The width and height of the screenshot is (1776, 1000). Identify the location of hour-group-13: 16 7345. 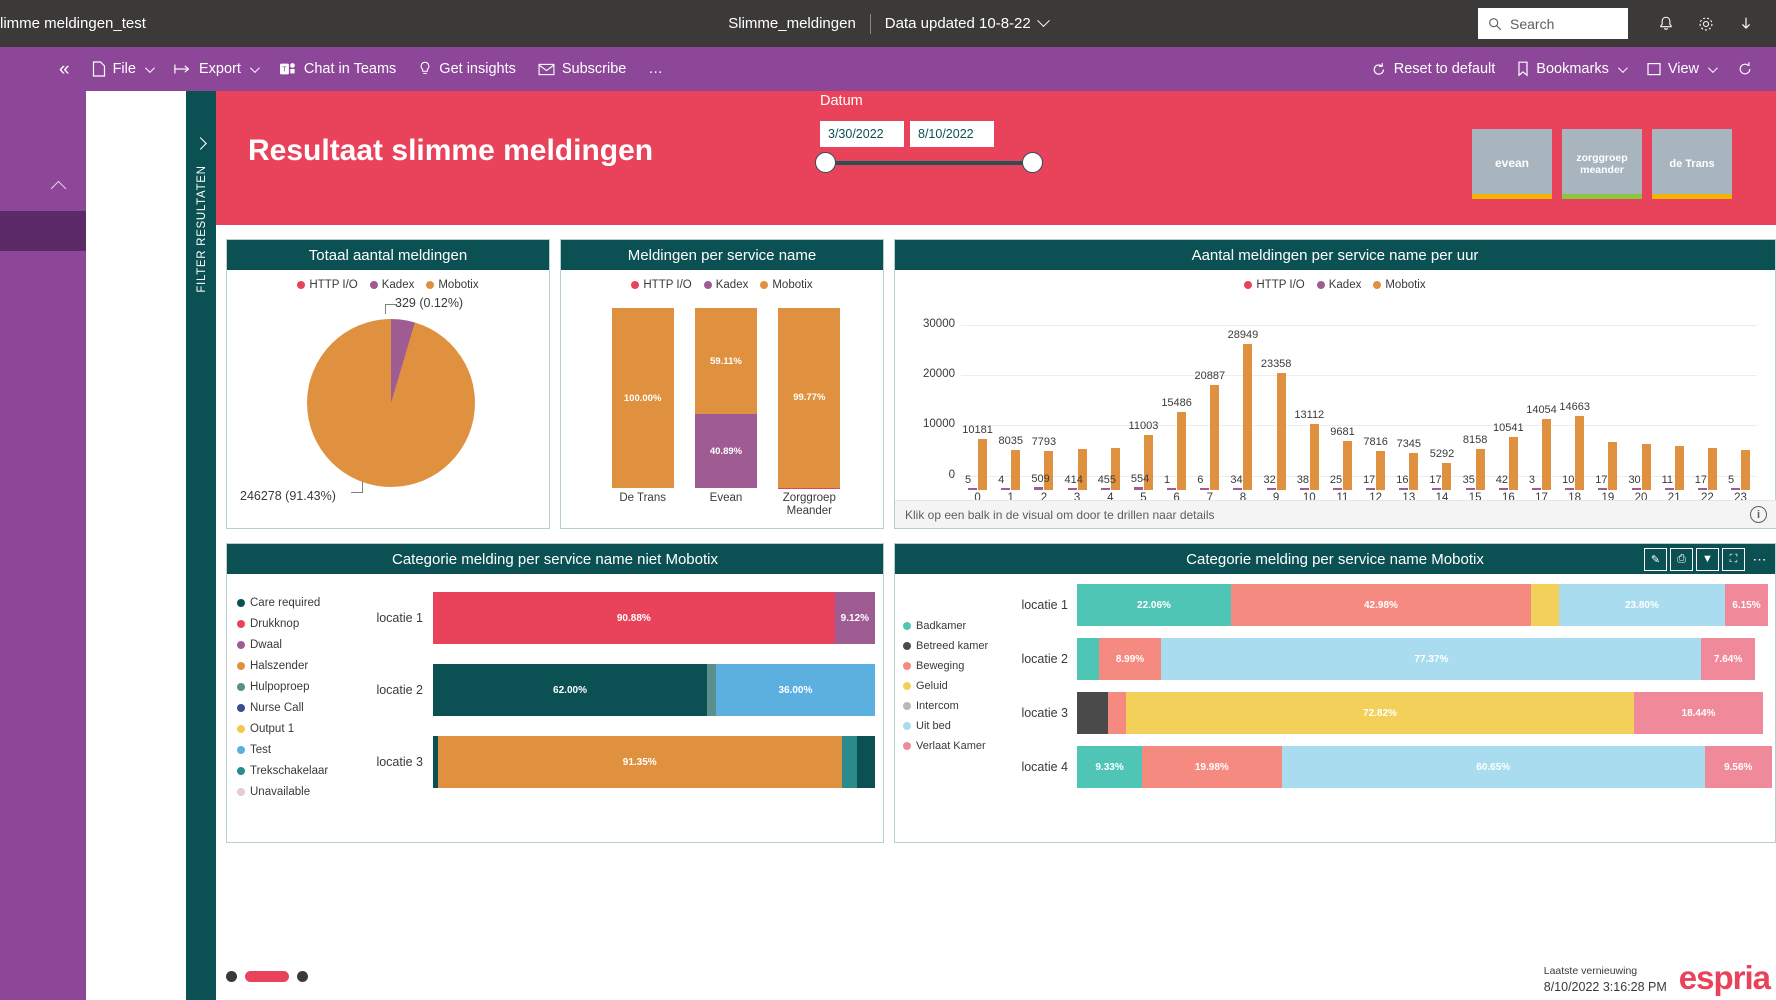
(1408, 402).